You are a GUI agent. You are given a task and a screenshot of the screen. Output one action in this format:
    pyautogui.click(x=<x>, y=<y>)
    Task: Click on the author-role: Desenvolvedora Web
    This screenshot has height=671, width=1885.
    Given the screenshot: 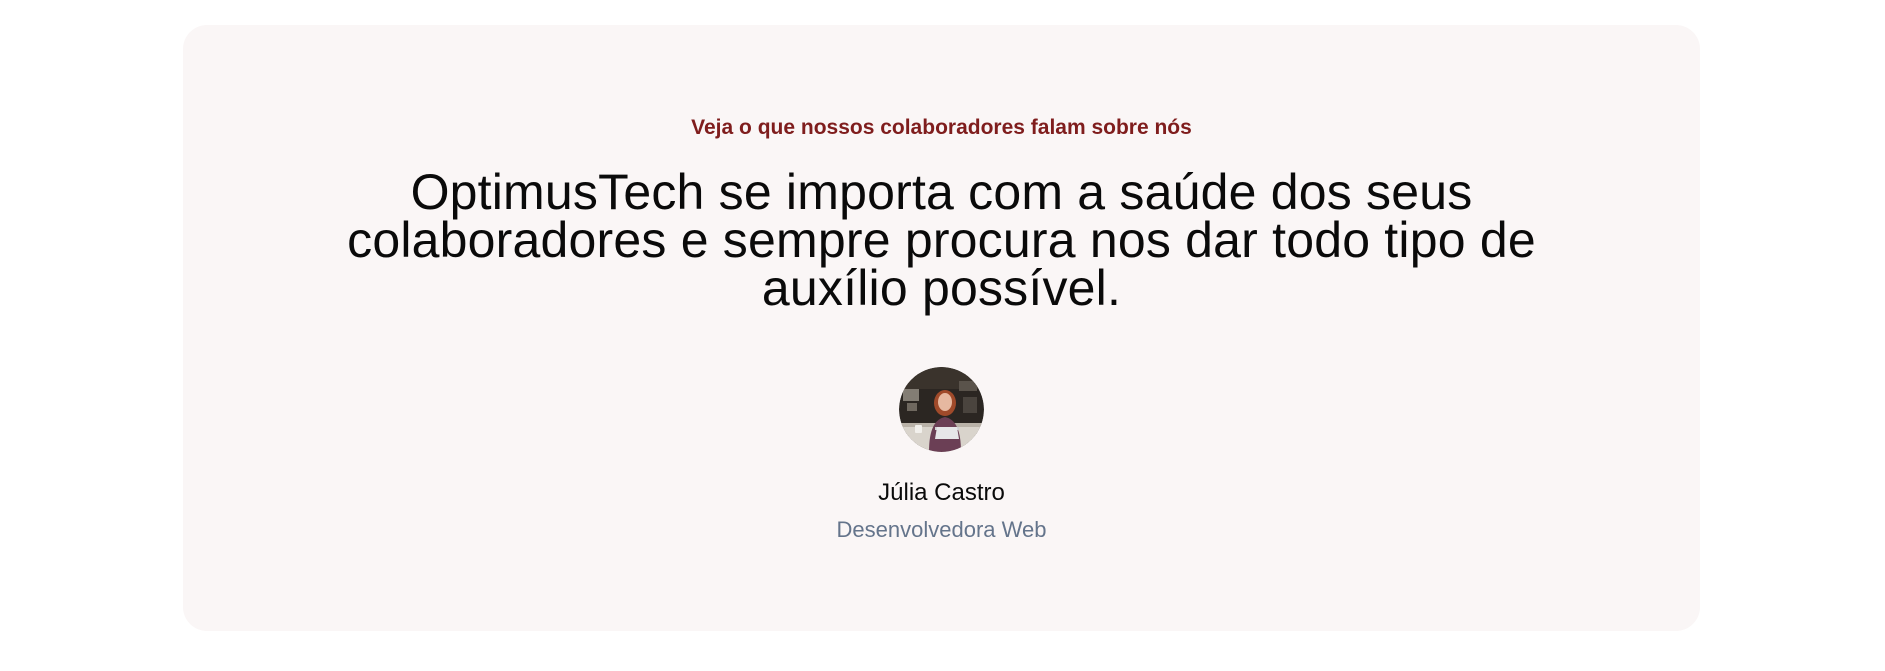 What is the action you would take?
    pyautogui.click(x=941, y=529)
    